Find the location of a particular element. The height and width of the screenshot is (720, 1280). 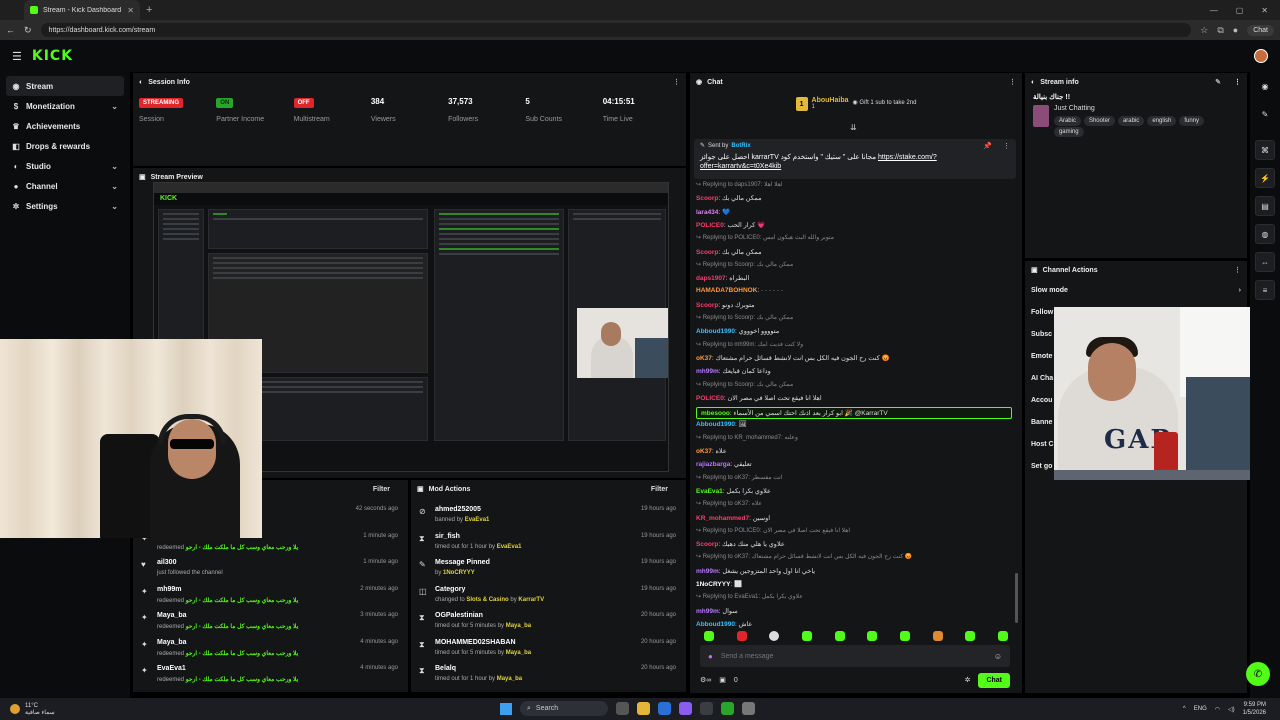

camera-rail-icon: ⌘ is located at coordinates (1265, 150).